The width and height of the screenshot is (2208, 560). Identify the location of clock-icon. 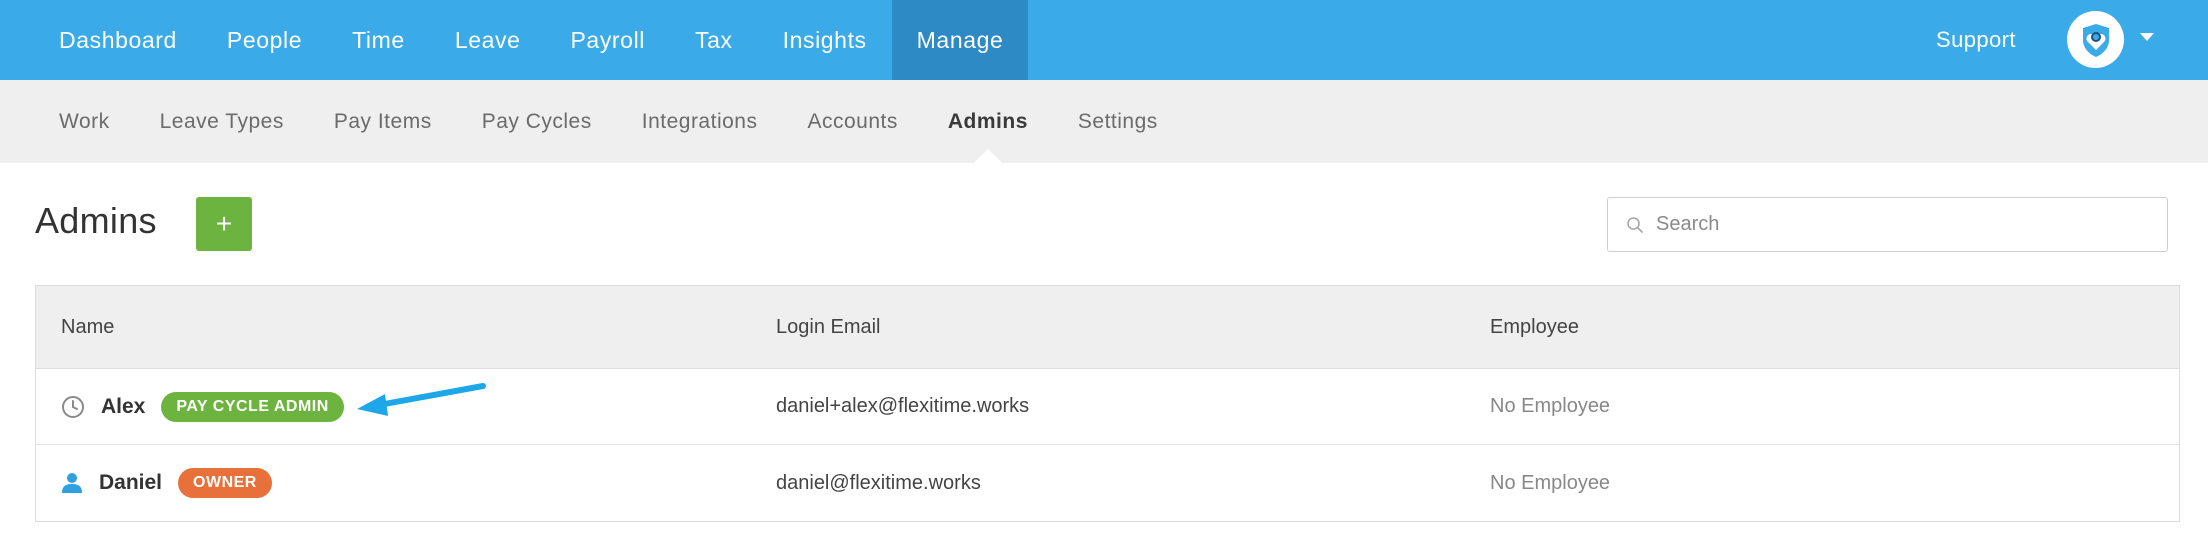
(73, 406).